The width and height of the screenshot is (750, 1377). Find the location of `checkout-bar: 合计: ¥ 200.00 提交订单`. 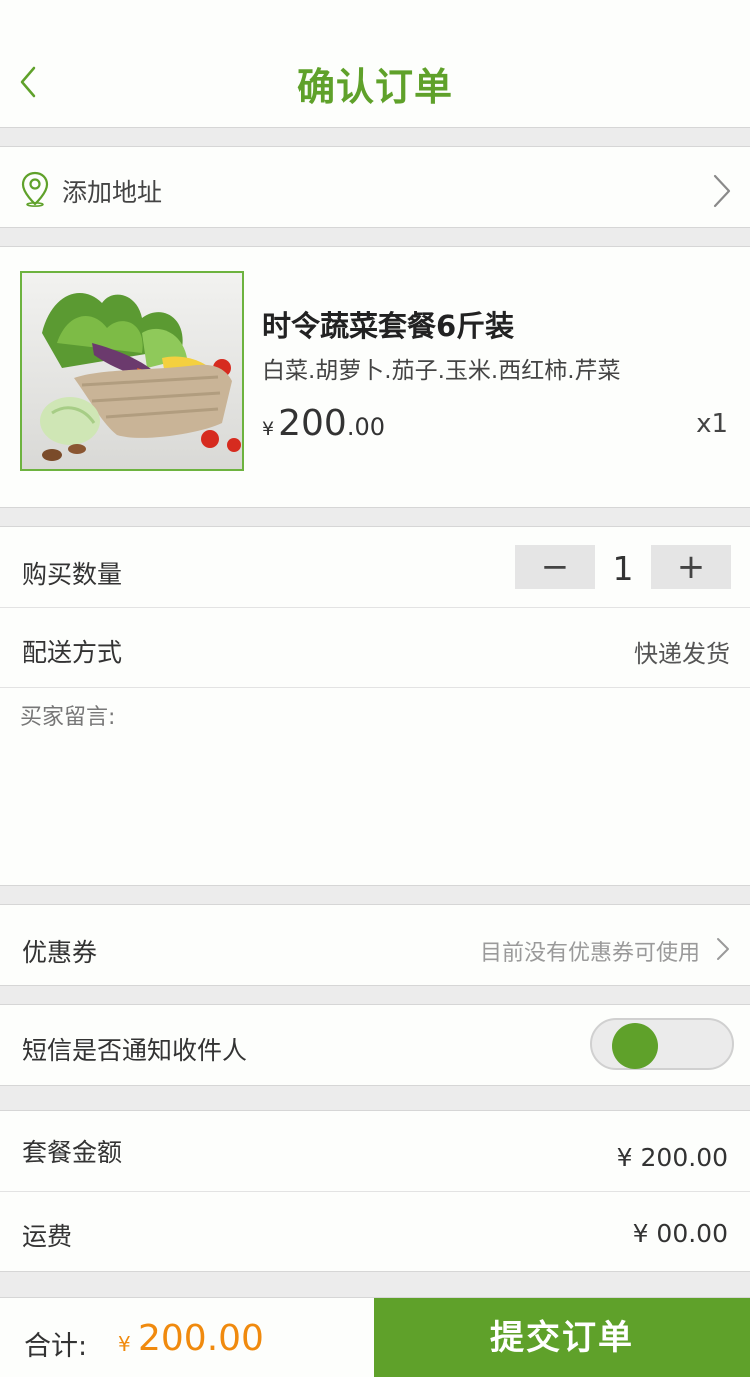

checkout-bar: 合计: ¥ 200.00 提交订单 is located at coordinates (375, 1337).